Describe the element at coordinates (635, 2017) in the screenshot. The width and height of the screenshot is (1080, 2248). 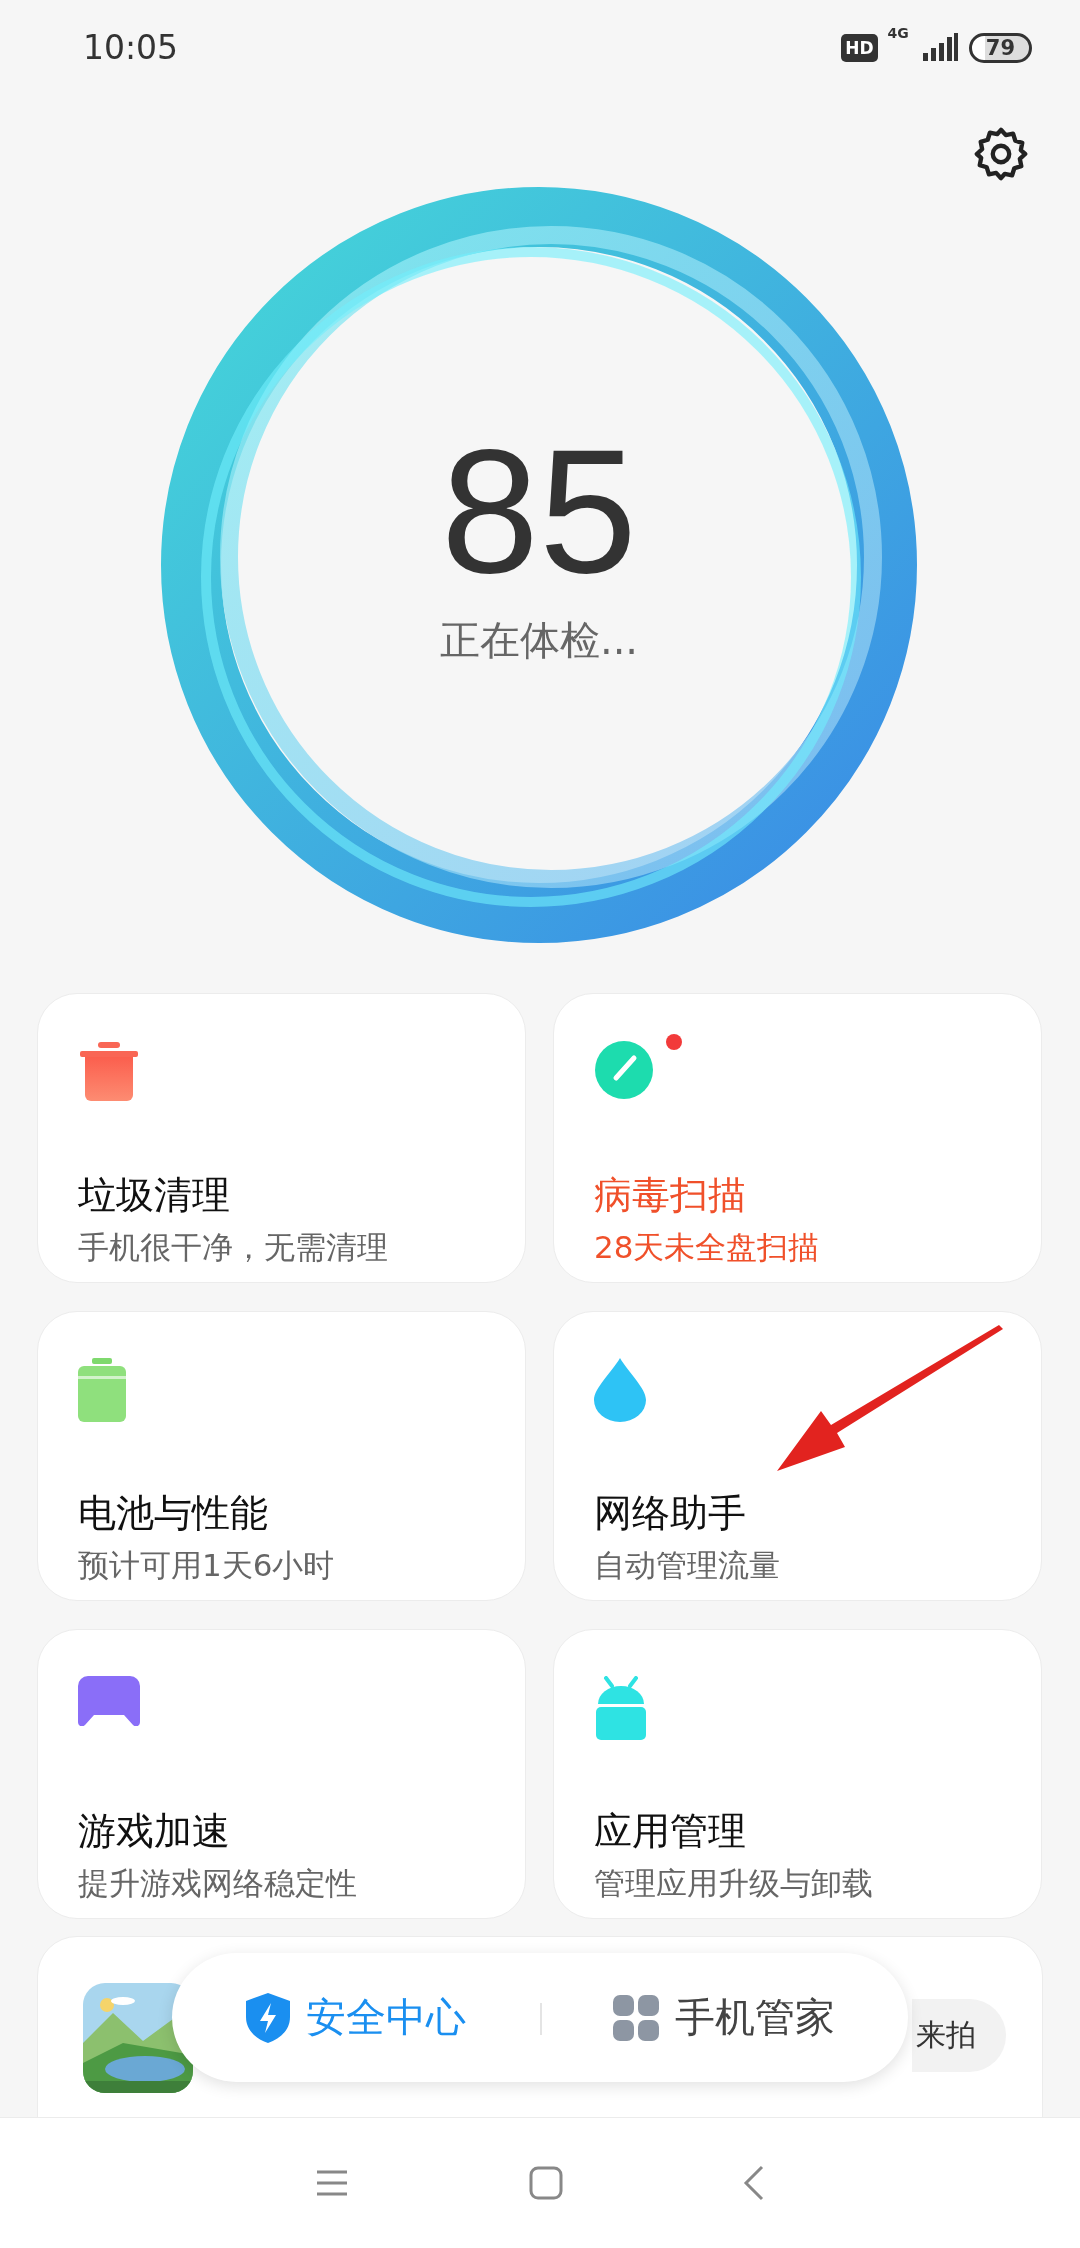
I see `grid-icon` at that location.